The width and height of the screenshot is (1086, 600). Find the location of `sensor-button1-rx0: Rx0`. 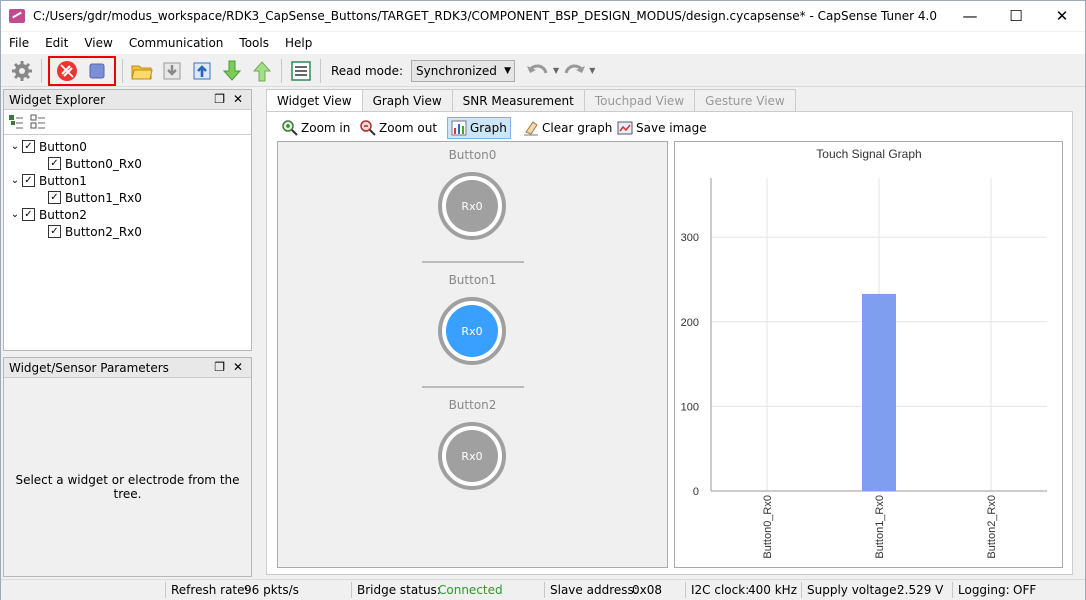

sensor-button1-rx0: Rx0 is located at coordinates (472, 331).